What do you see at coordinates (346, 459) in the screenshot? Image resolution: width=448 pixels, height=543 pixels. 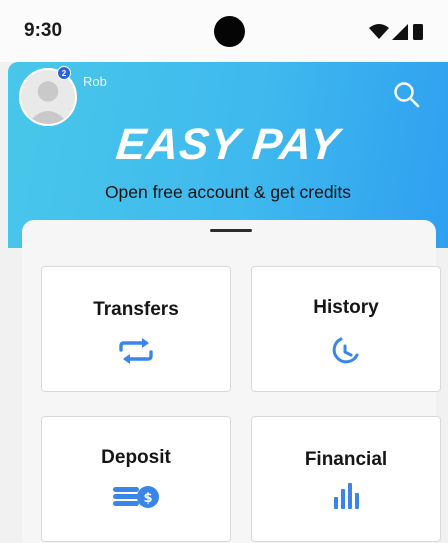 I see `tile-label: Financial` at bounding box center [346, 459].